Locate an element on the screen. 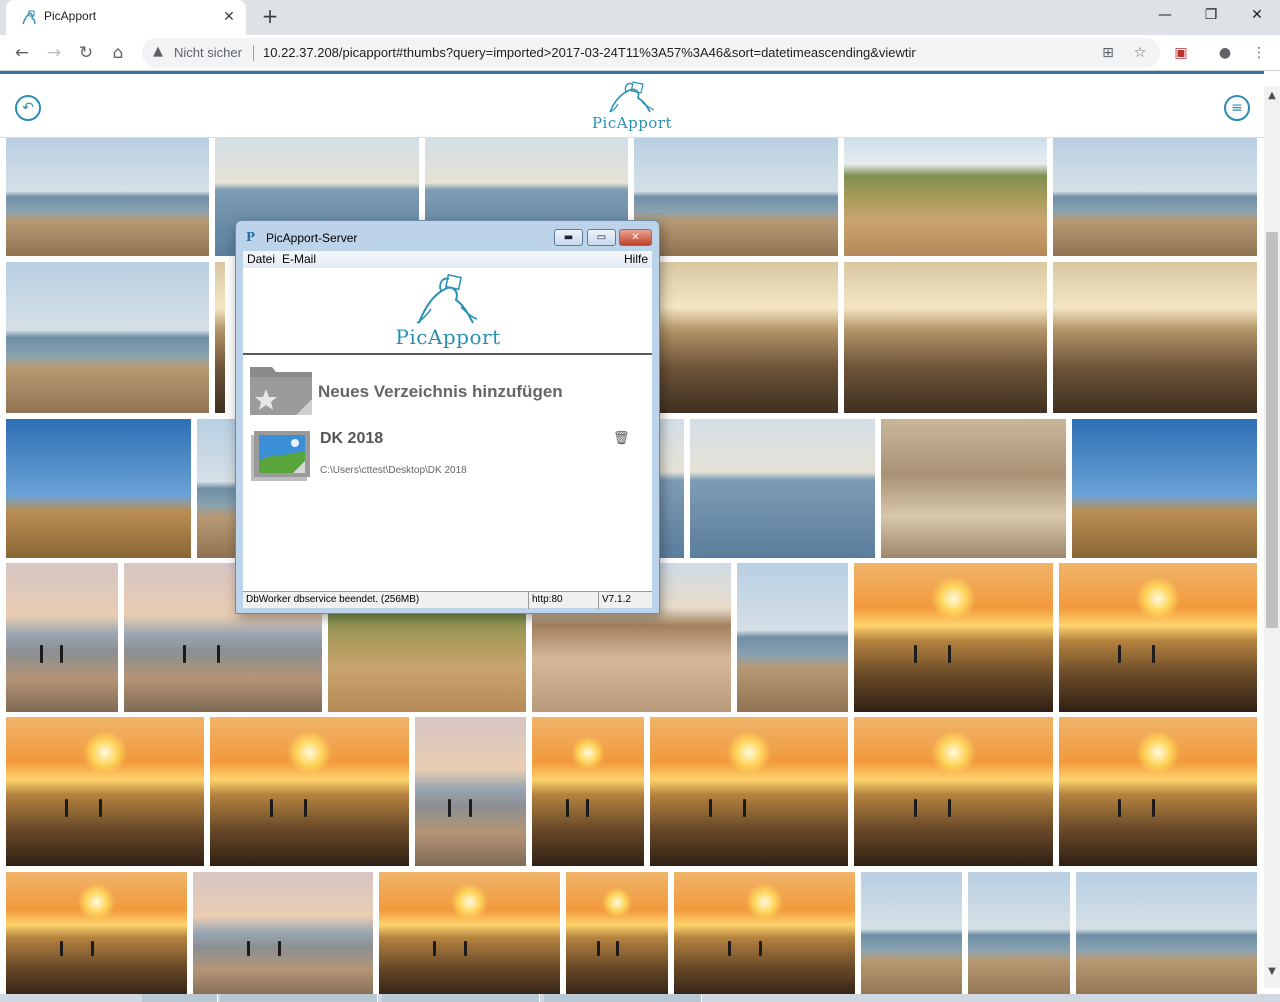 The width and height of the screenshot is (1280, 1002). window-minimize-button: — is located at coordinates (1165, 15).